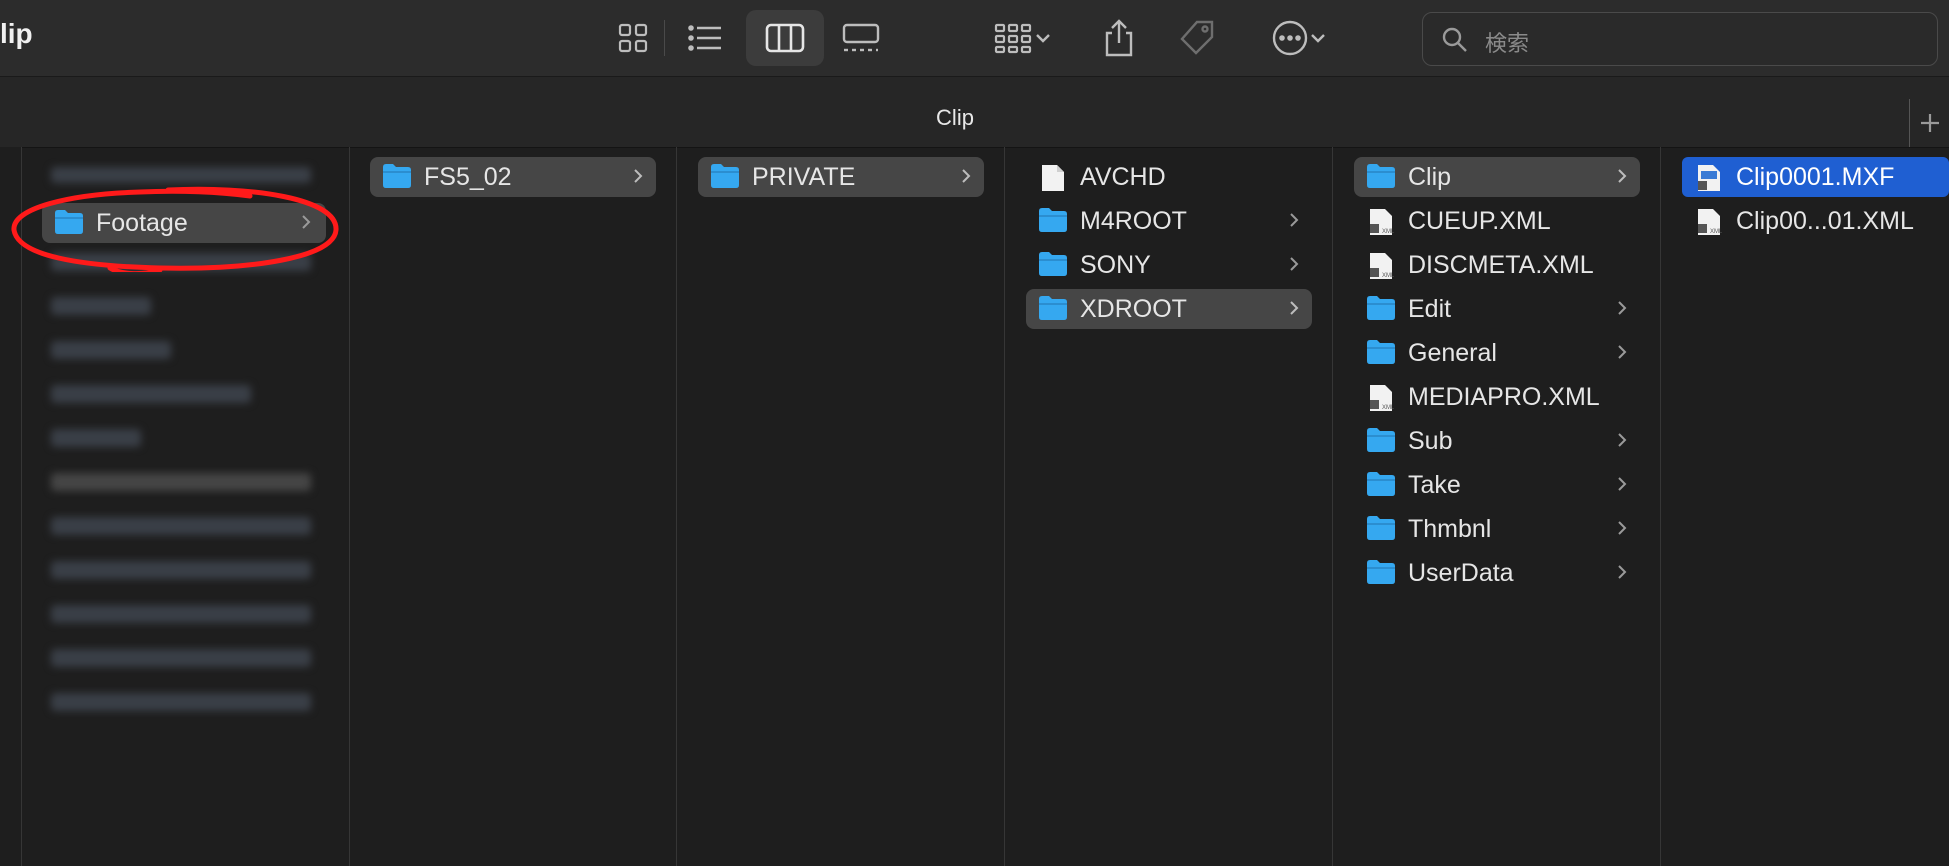 The width and height of the screenshot is (1949, 866). I want to click on tag-button, so click(1197, 38).